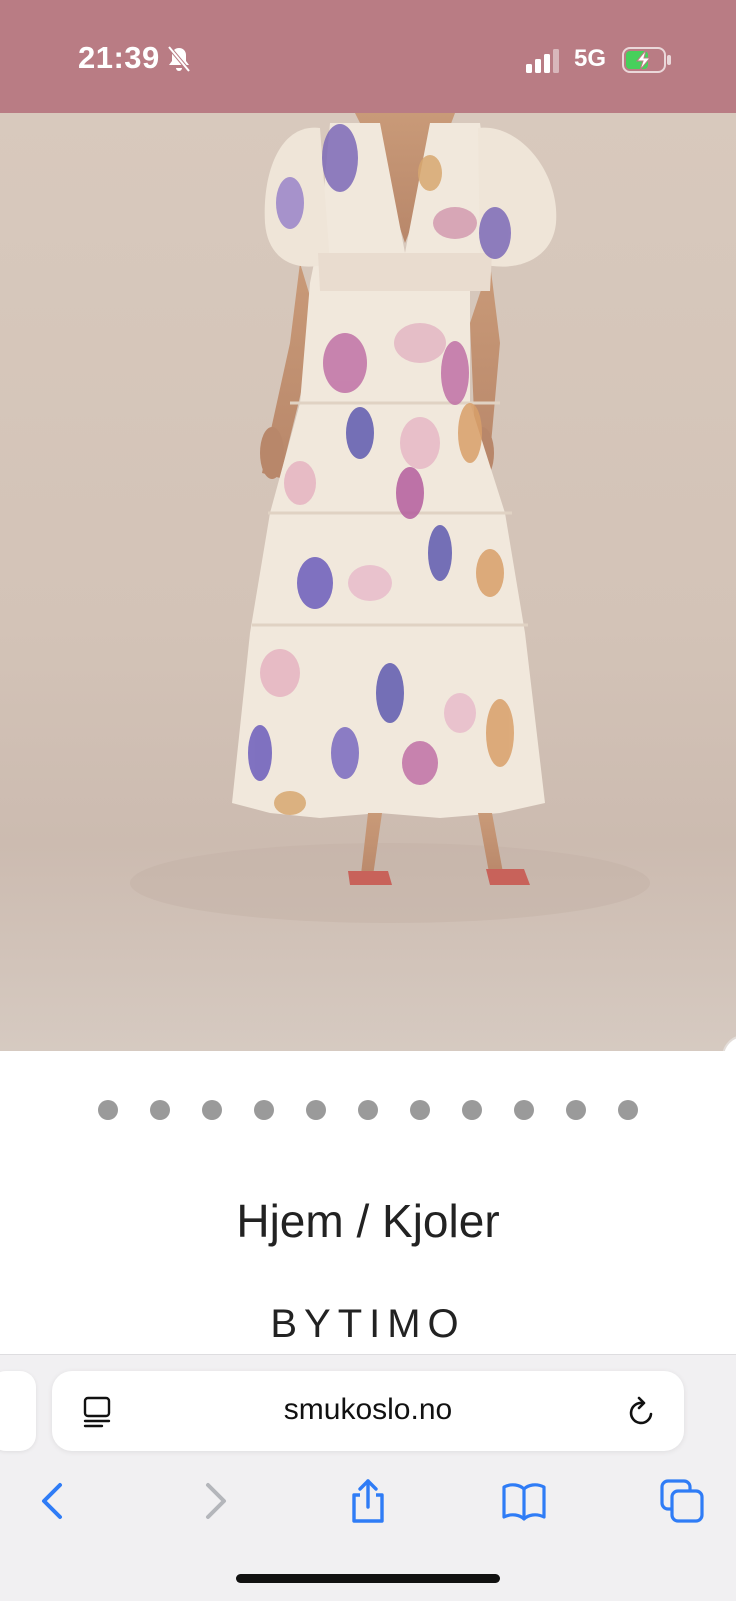  Describe the element at coordinates (590, 58) in the screenshot. I see `network-label: 5G` at that location.